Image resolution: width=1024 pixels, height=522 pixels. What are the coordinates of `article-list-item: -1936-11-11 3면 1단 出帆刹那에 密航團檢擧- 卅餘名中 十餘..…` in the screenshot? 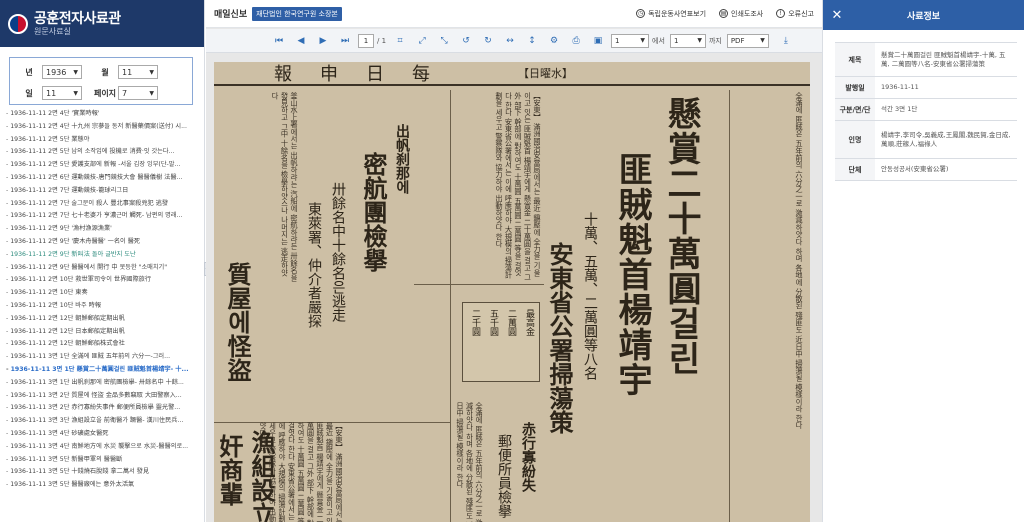 It's located at (105, 383).